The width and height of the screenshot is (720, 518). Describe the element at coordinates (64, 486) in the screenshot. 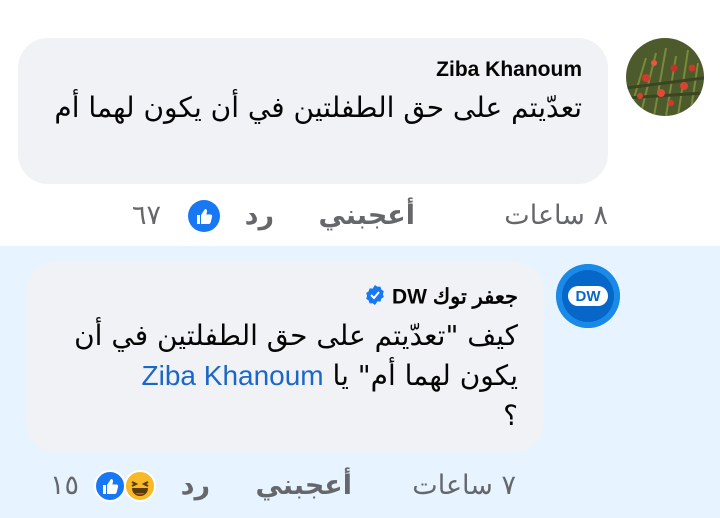

I see `reaction-count: ١٥` at that location.